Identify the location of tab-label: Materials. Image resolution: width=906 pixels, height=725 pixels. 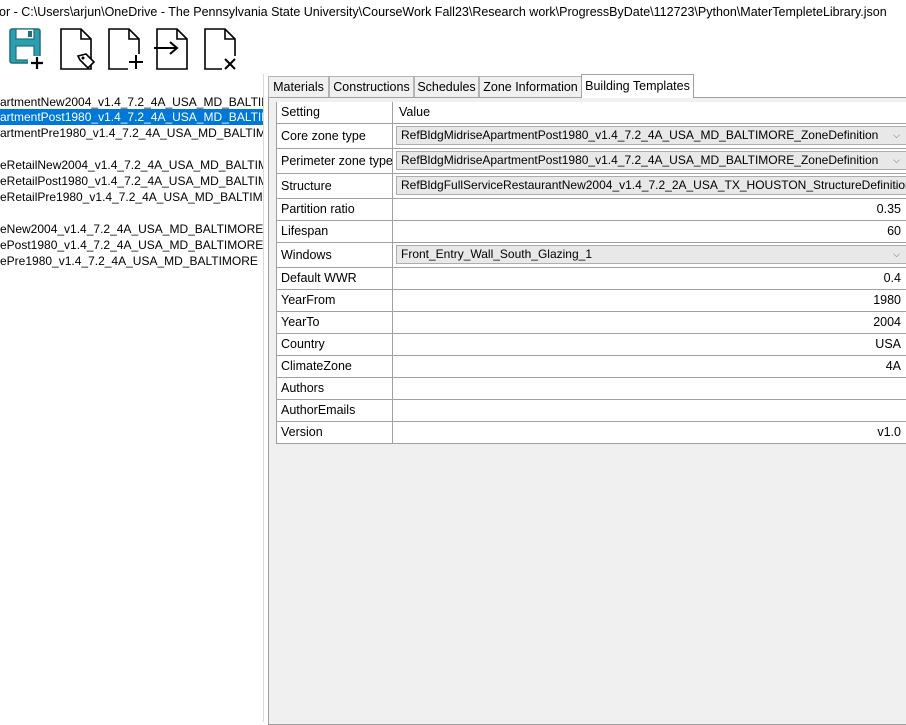
(298, 87).